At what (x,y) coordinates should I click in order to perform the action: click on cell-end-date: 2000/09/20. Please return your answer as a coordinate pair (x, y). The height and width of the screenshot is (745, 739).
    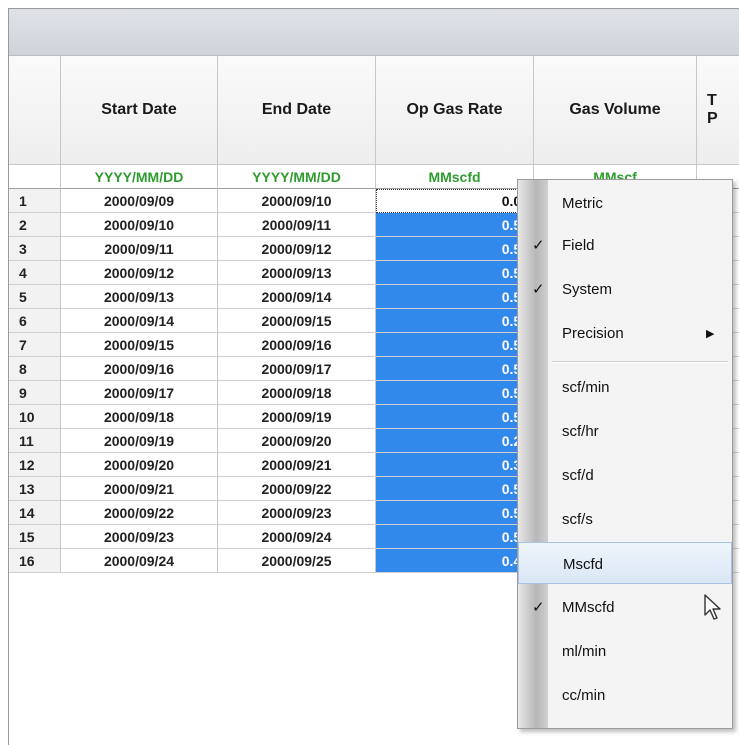
    Looking at the image, I should click on (297, 441).